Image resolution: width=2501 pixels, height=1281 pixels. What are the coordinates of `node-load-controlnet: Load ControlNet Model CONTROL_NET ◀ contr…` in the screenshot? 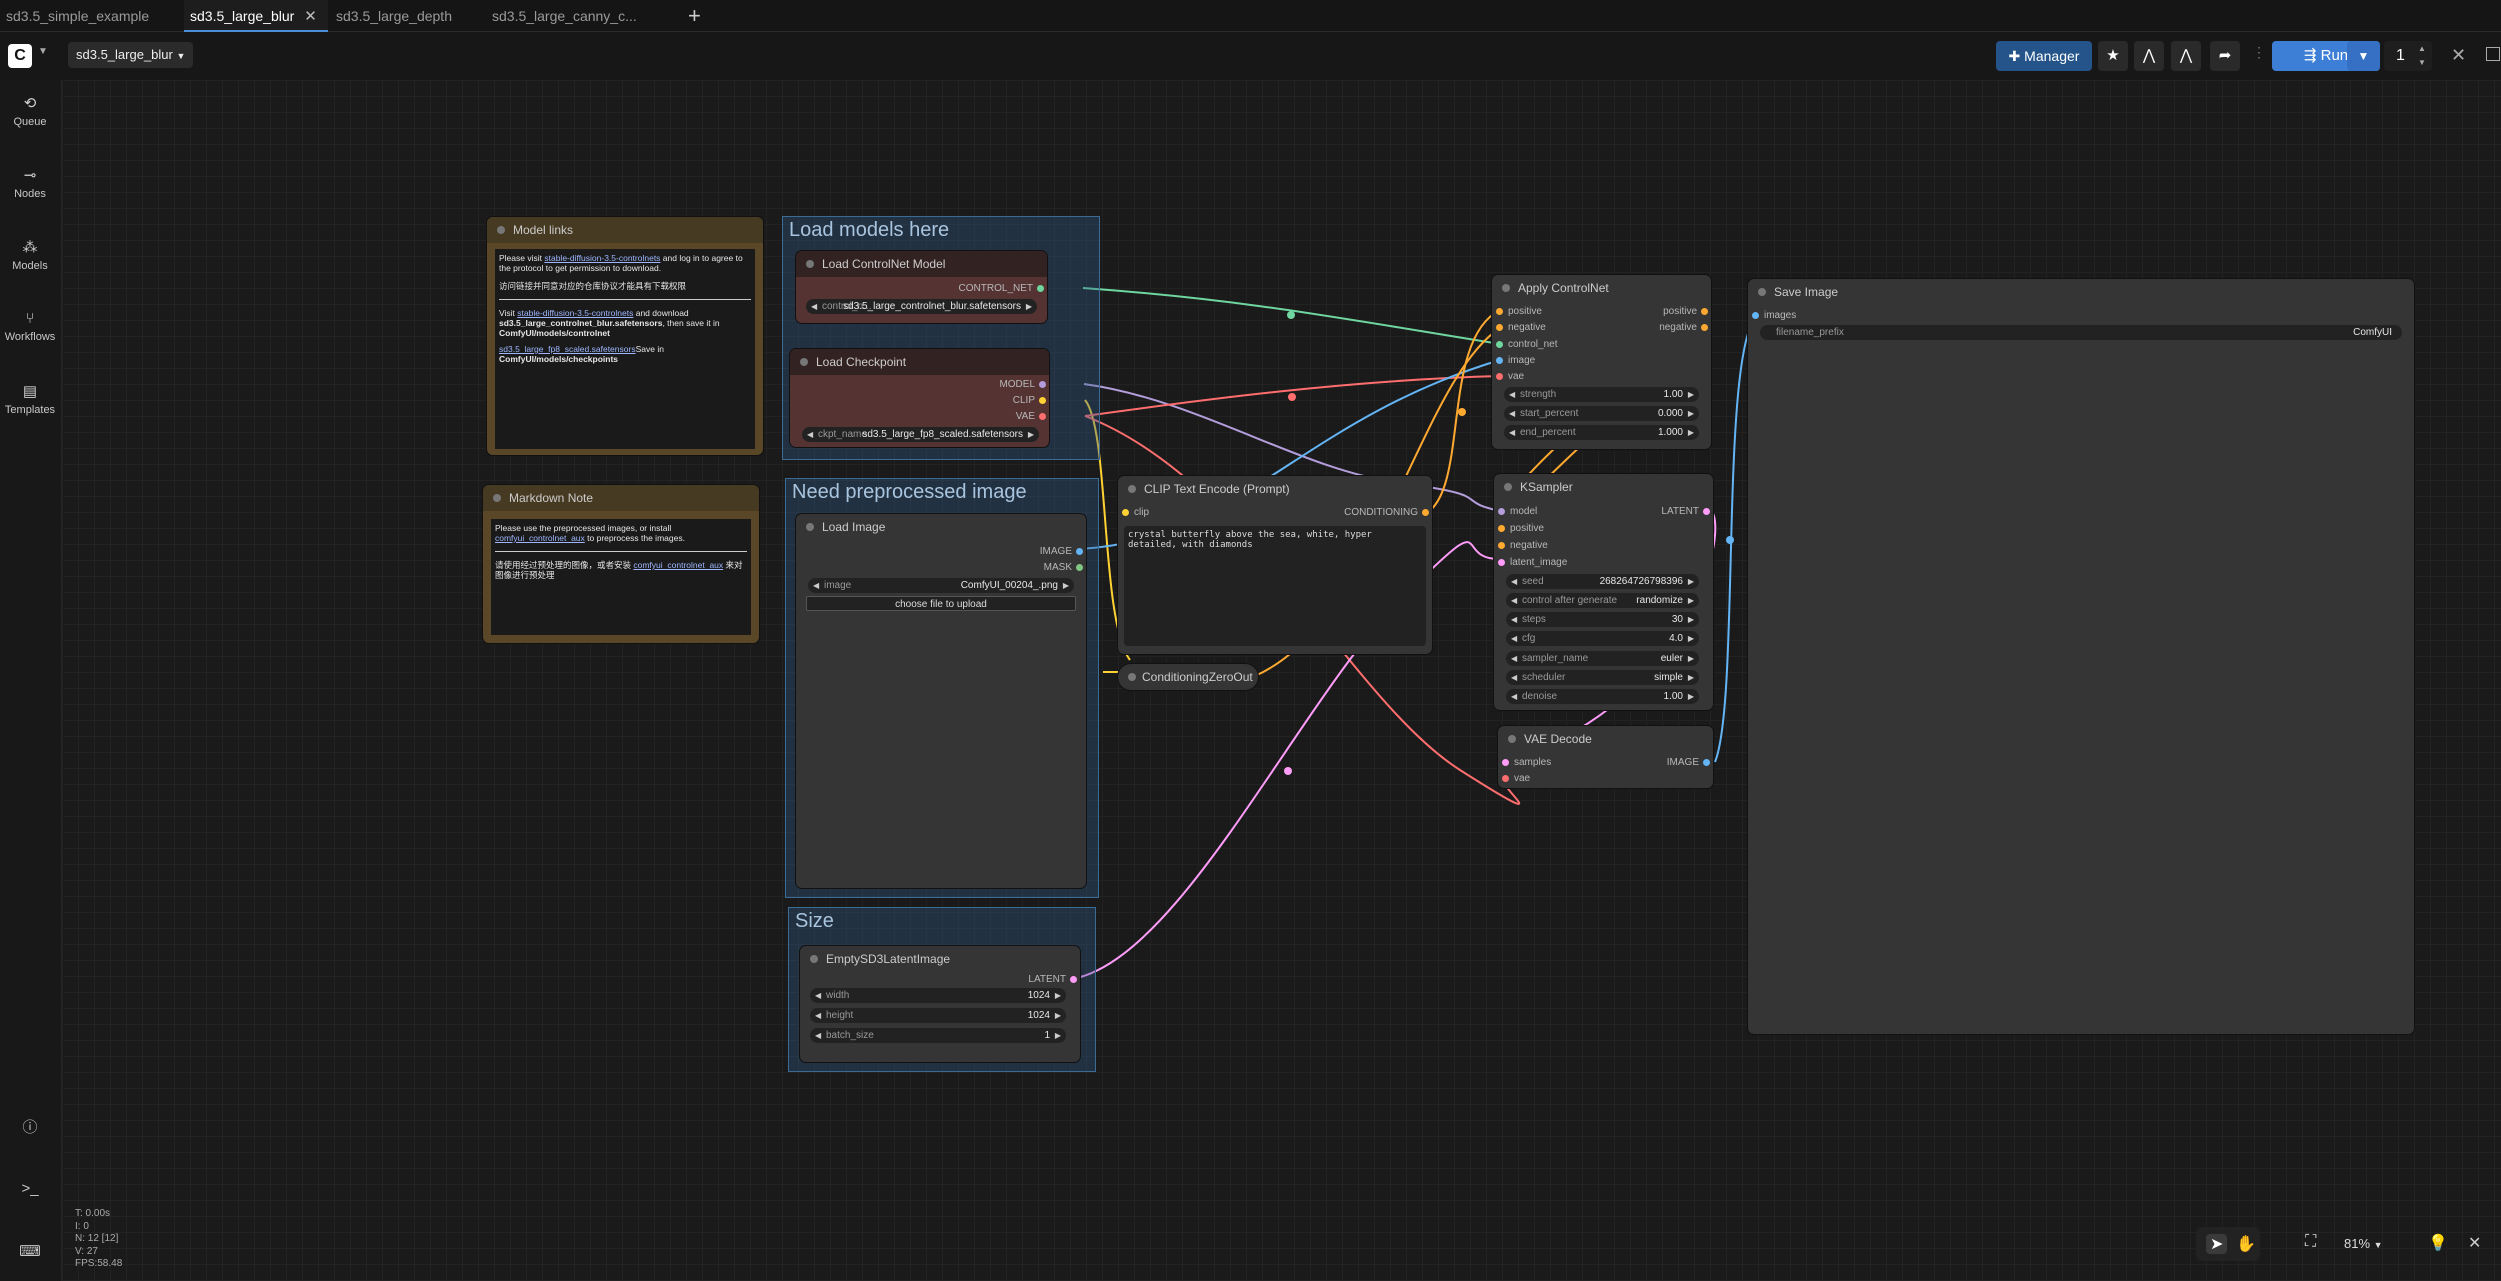 It's located at (921, 287).